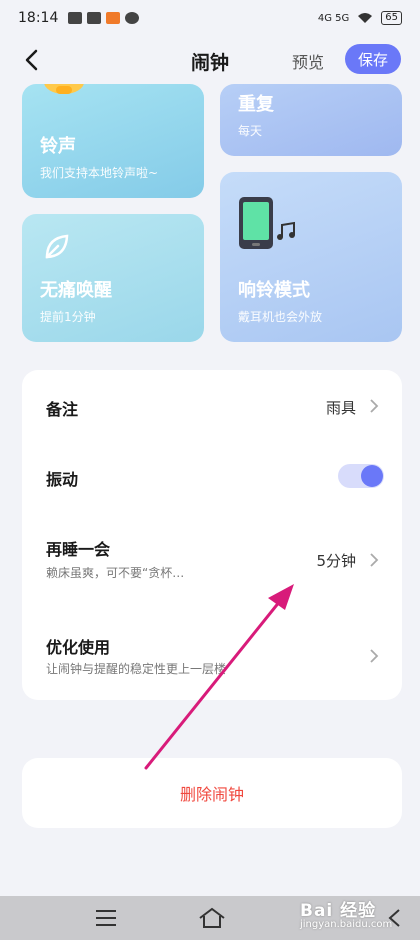 The height and width of the screenshot is (940, 420). Describe the element at coordinates (99, 173) in the screenshot. I see `ringtone-subtitle: 我们支持本地铃声啦~` at that location.